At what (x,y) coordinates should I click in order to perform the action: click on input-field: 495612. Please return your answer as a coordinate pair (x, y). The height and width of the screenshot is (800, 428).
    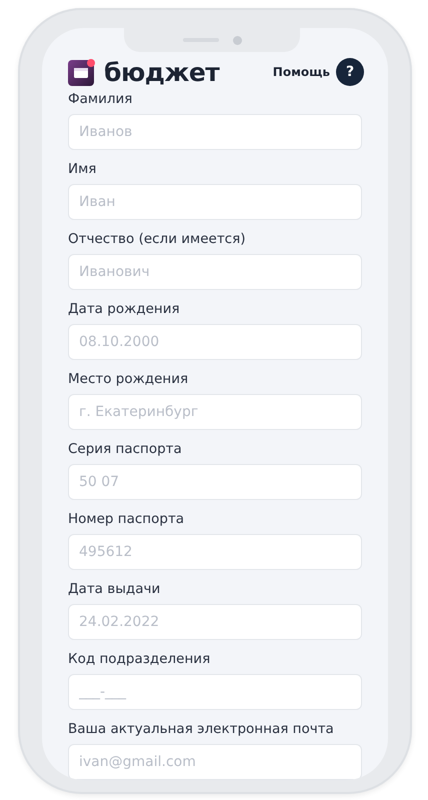
    Looking at the image, I should click on (215, 552).